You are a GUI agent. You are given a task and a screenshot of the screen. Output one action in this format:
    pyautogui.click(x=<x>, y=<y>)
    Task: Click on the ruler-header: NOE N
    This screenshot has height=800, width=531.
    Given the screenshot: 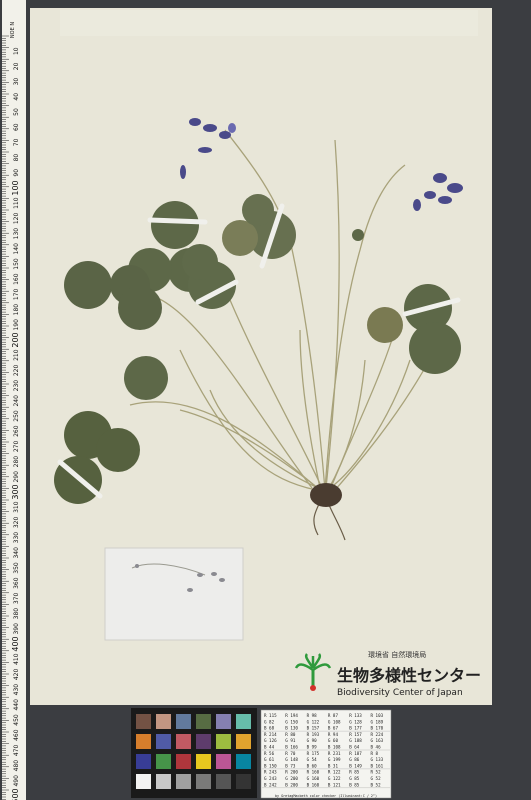 What is the action you would take?
    pyautogui.click(x=13, y=30)
    